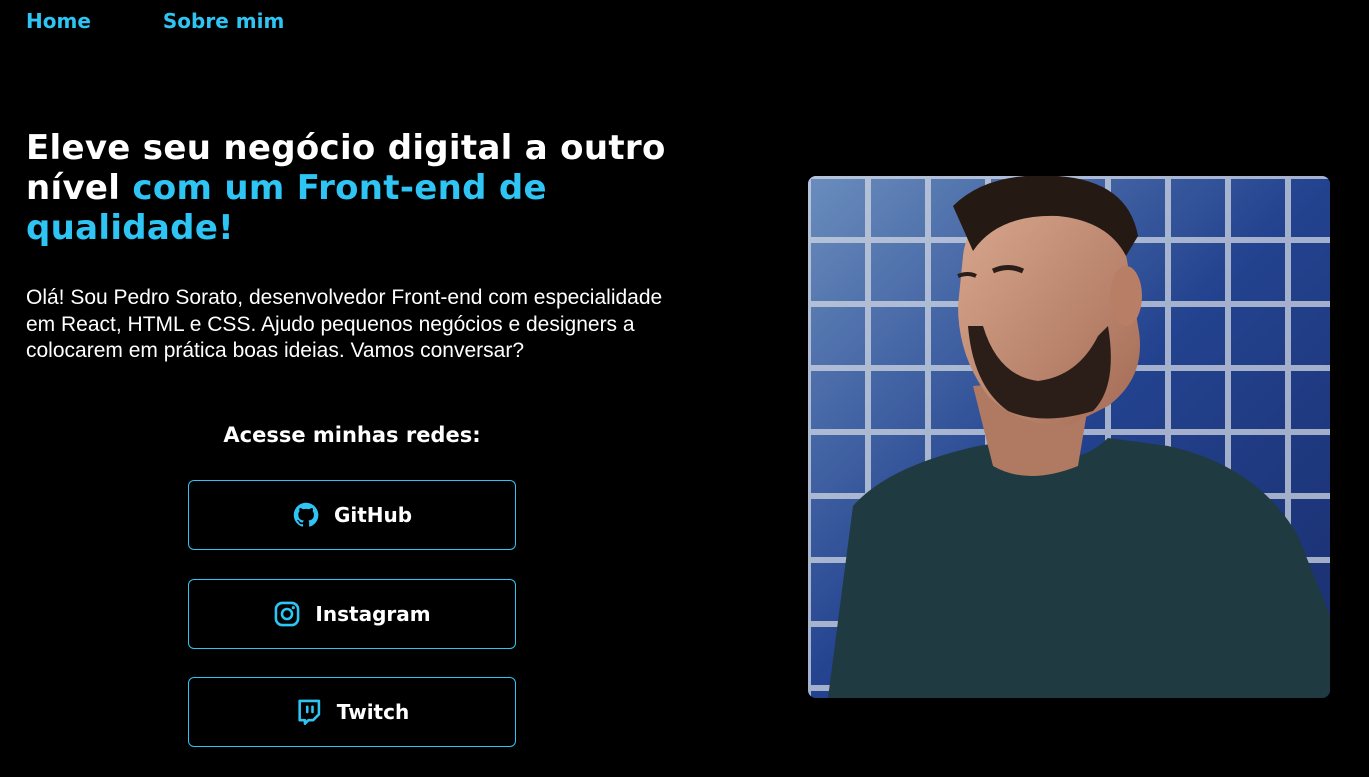 This screenshot has height=777, width=1369. What do you see at coordinates (287, 614) in the screenshot?
I see `instagram-icon` at bounding box center [287, 614].